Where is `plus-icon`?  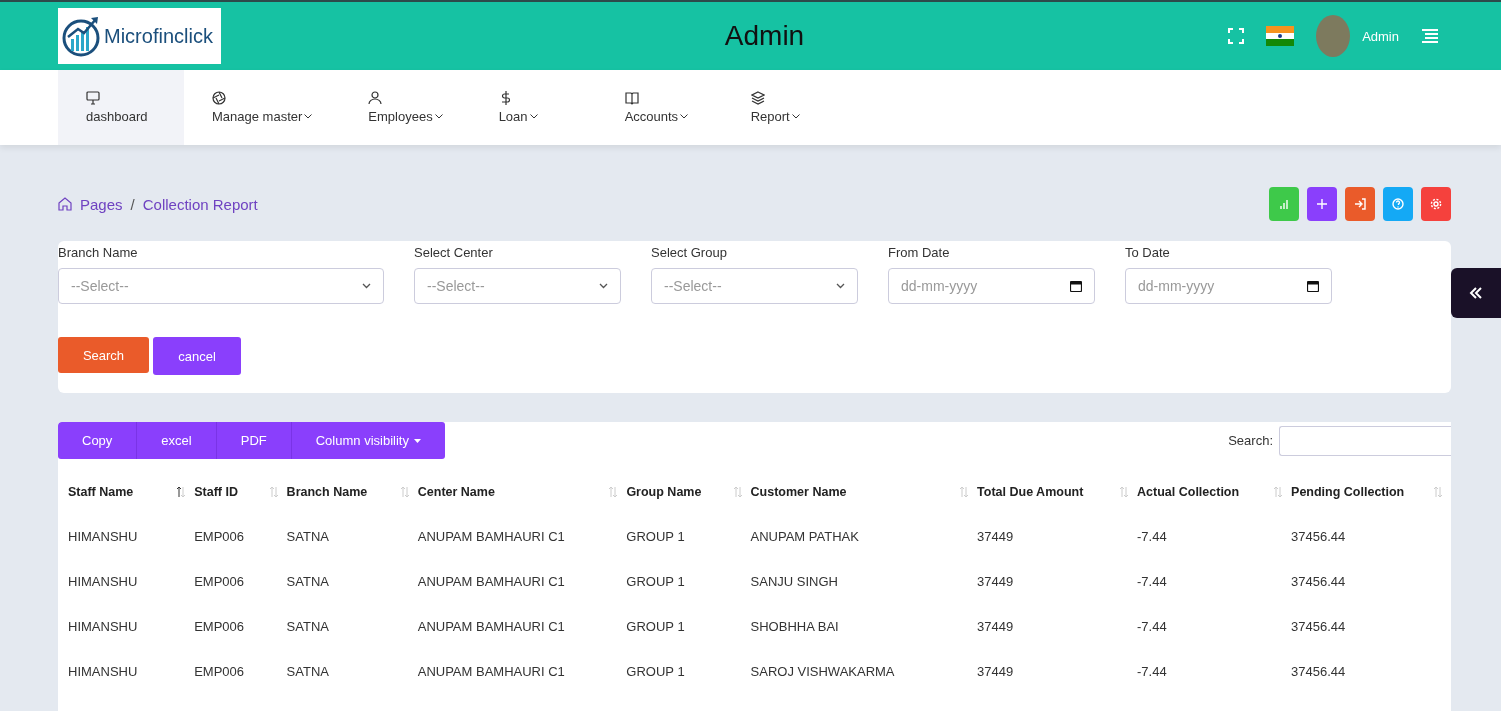 plus-icon is located at coordinates (1322, 204).